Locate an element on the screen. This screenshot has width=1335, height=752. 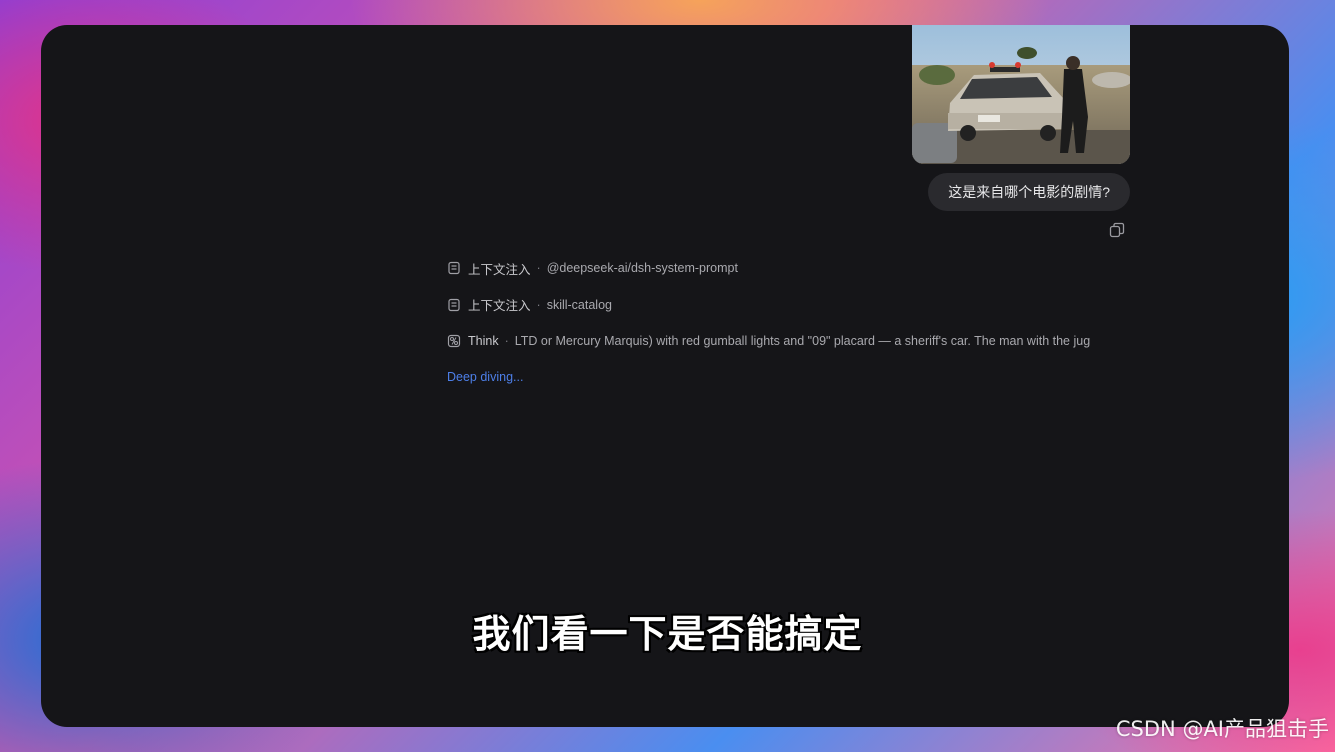
step-value: skill-catalog is located at coordinates (579, 304).